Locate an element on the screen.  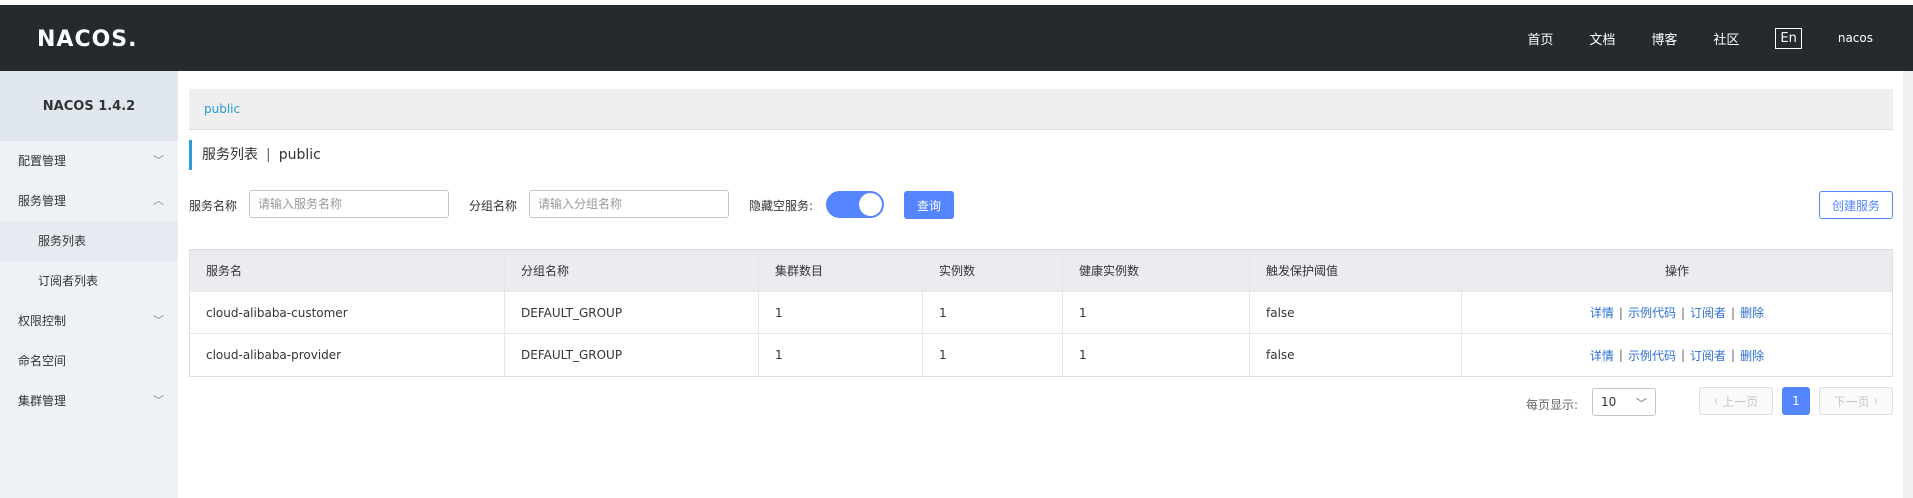
prev-page-label: 上一页 is located at coordinates (1740, 401).